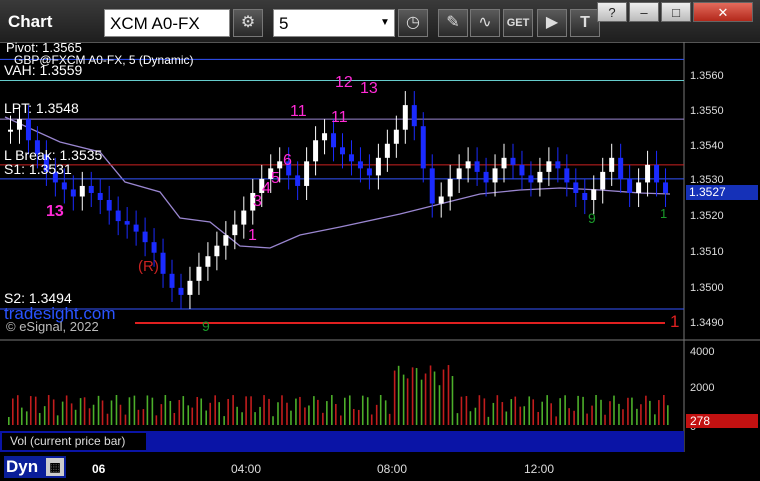 The height and width of the screenshot is (481, 760). I want to click on calendar-icon: ▦, so click(55, 467).